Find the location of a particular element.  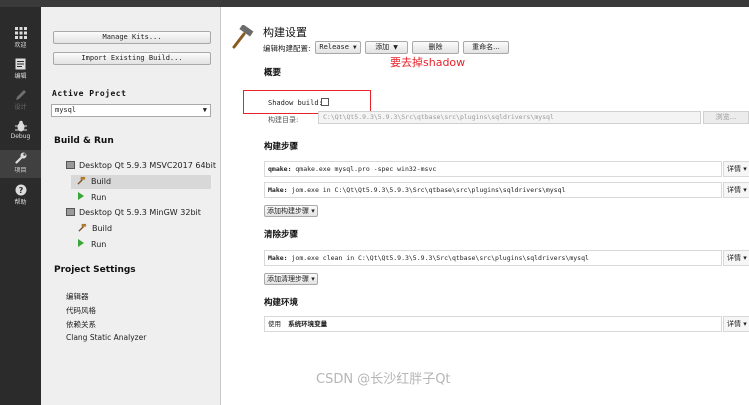

clean-steps-heading: 清除步骤 is located at coordinates (281, 235).